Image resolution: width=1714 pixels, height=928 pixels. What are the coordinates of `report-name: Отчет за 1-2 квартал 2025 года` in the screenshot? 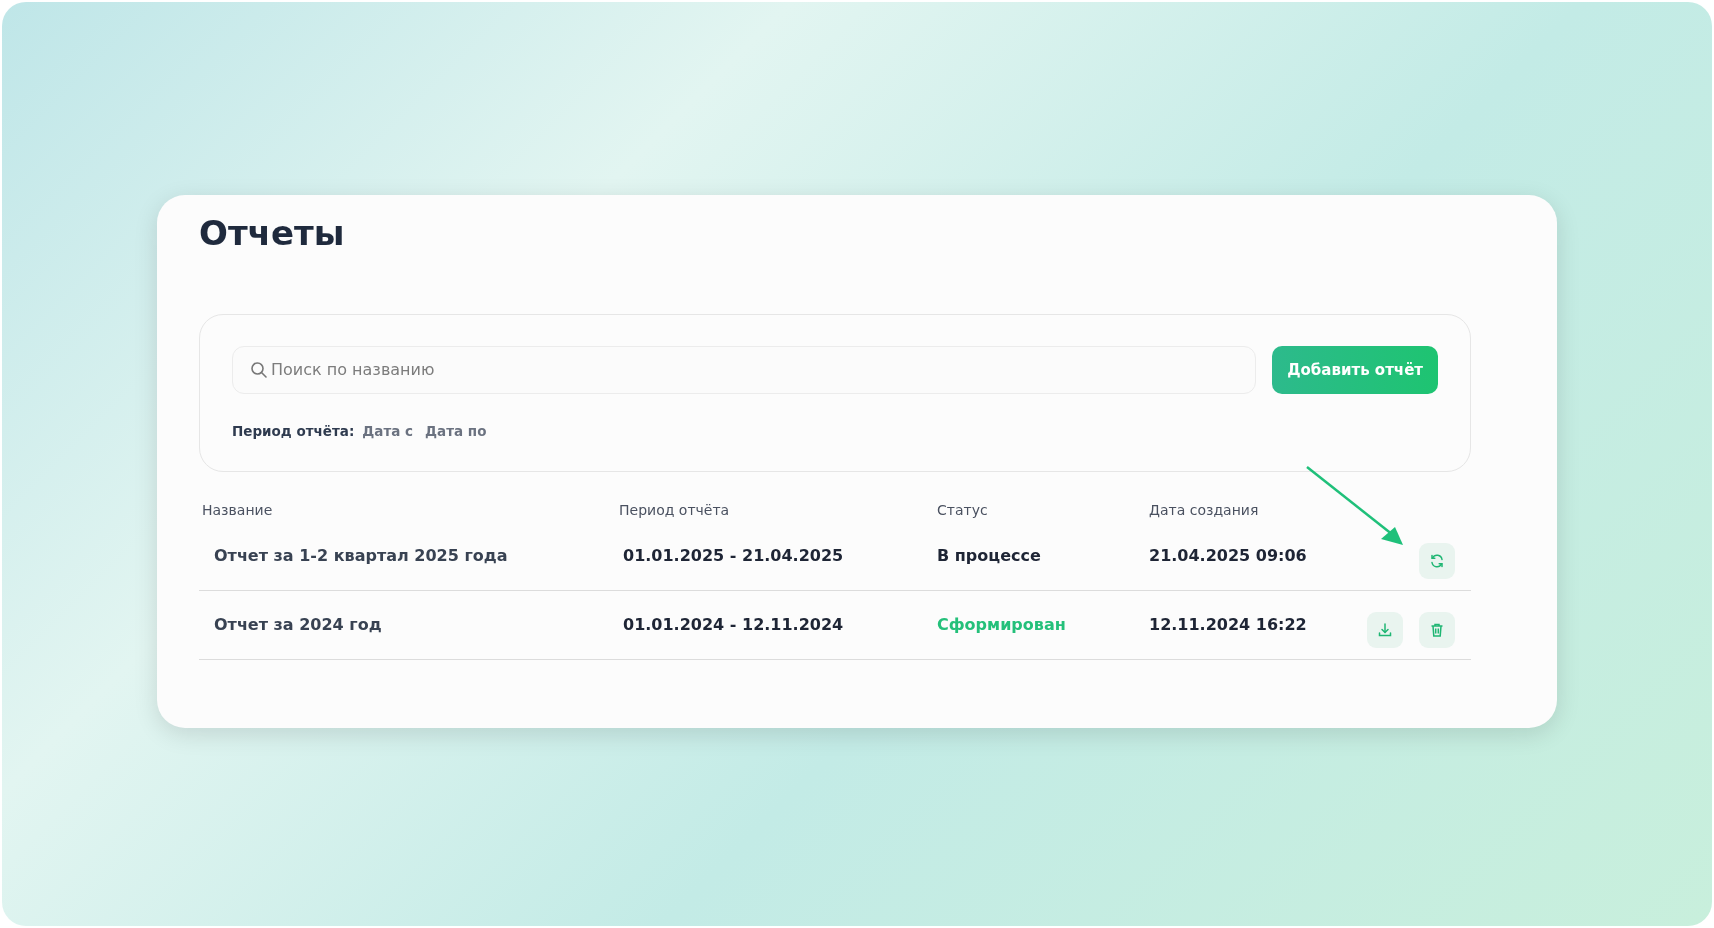 It's located at (361, 556).